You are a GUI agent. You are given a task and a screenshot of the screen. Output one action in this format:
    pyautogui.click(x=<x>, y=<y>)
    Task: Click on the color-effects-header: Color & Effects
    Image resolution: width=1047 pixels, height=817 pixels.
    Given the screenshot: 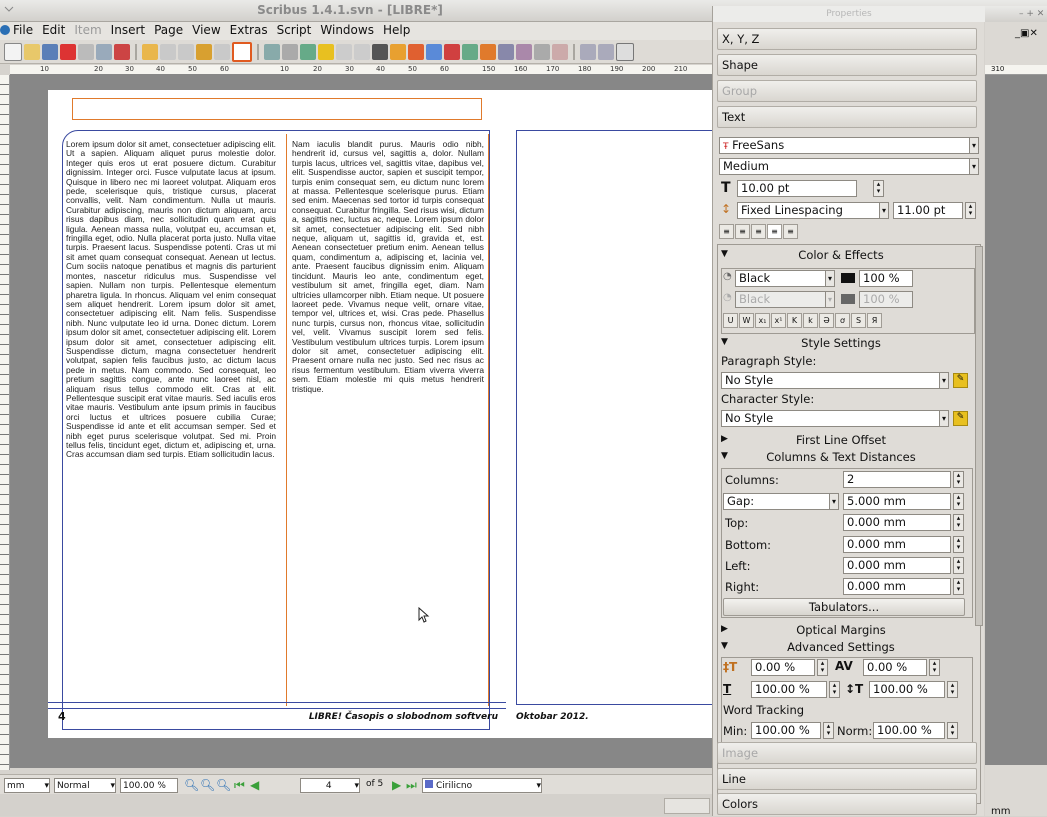 What is the action you would take?
    pyautogui.click(x=841, y=255)
    